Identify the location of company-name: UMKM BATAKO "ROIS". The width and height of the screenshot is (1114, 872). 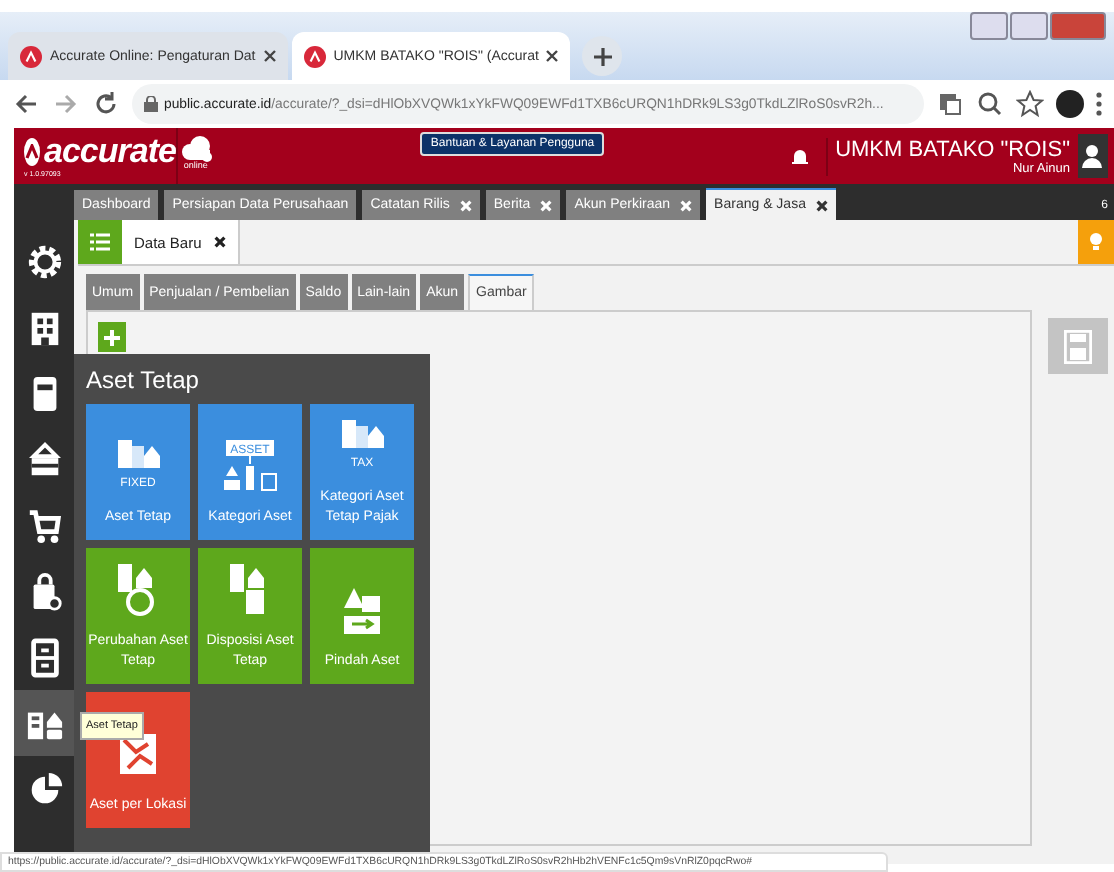
(952, 149).